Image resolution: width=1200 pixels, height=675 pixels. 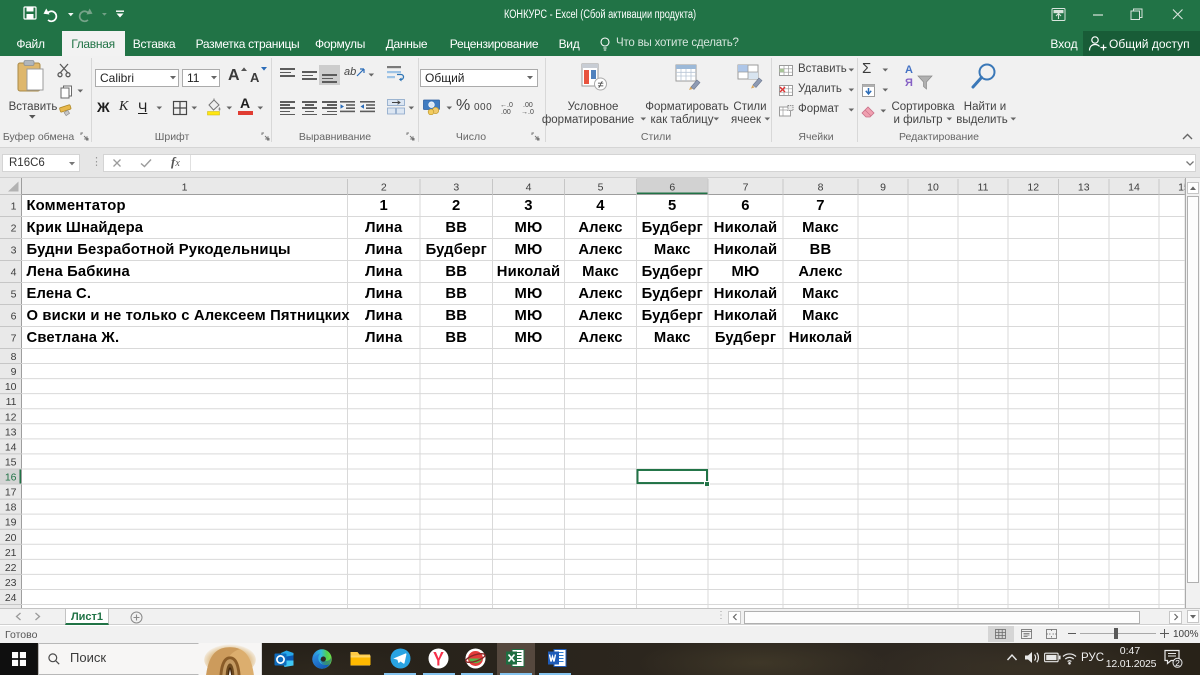 What do you see at coordinates (11, 598) in the screenshot?
I see `svg-text: 24` at bounding box center [11, 598].